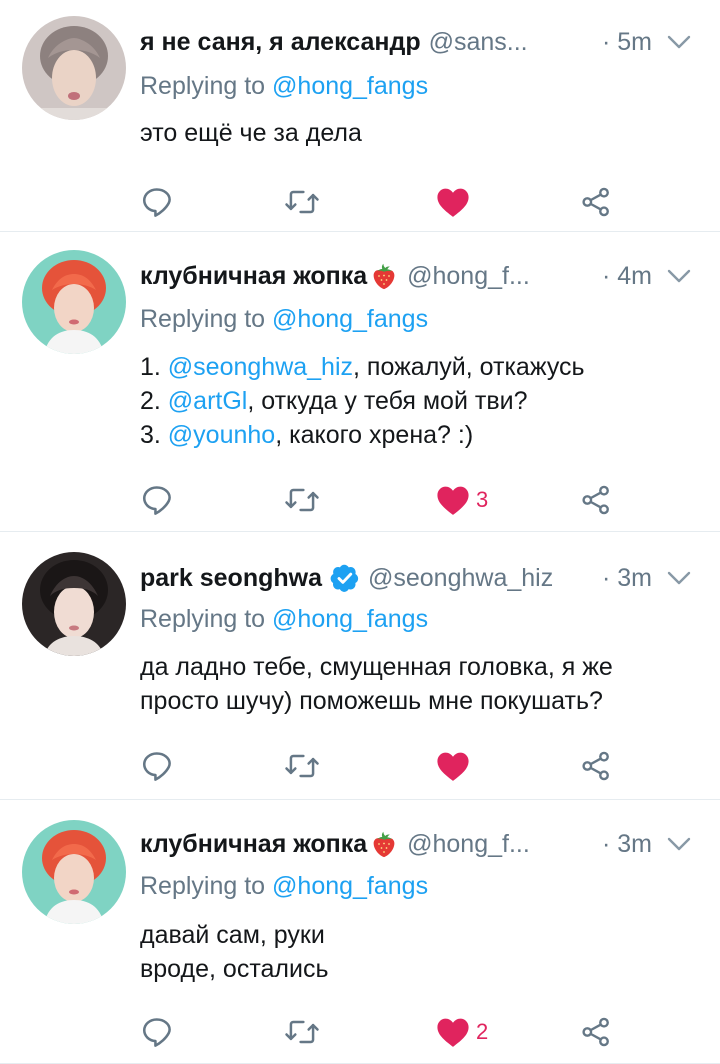 The image size is (720, 1064). I want to click on tweet-header: park seonghwa @seonghwa_hiz · 3m, so click(416, 578).